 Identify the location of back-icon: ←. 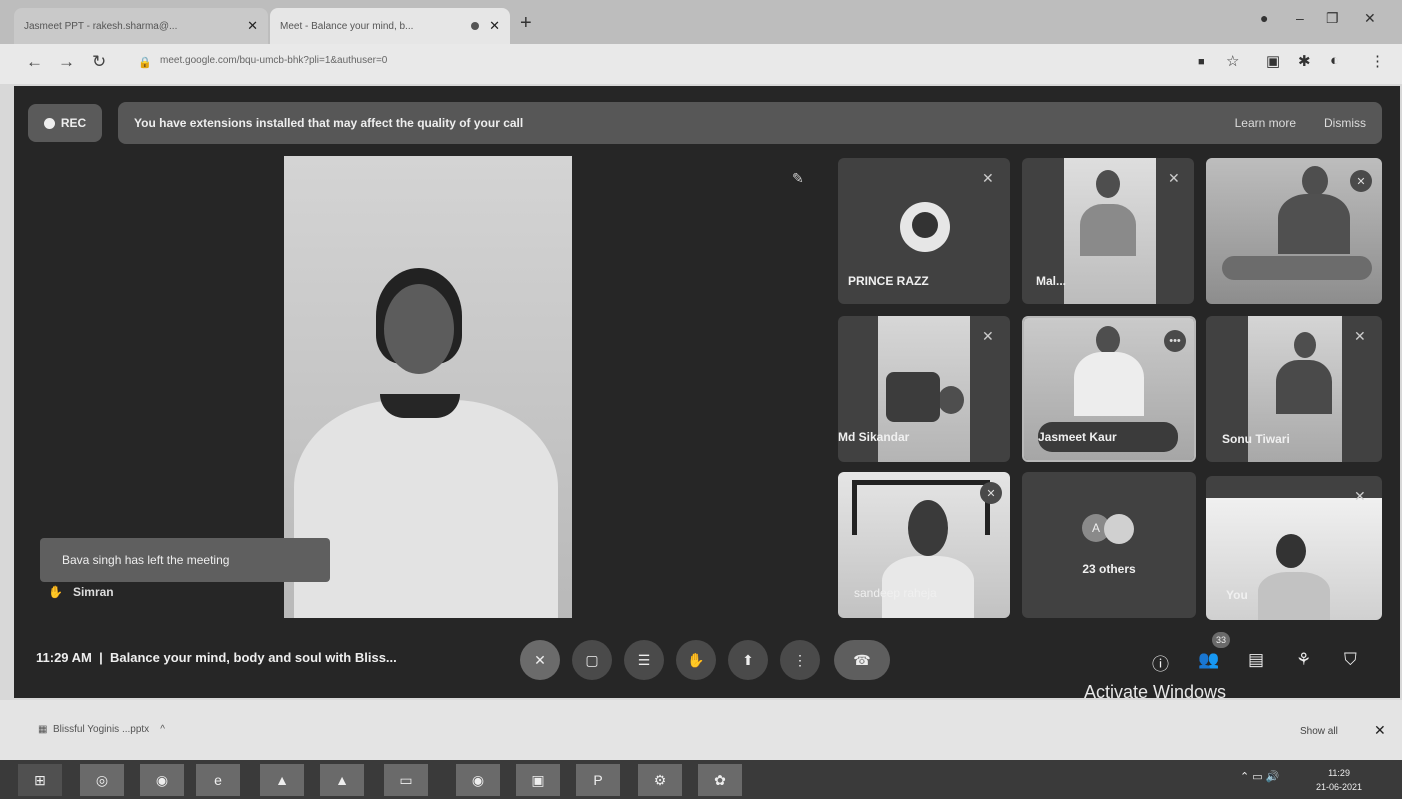
(34, 62).